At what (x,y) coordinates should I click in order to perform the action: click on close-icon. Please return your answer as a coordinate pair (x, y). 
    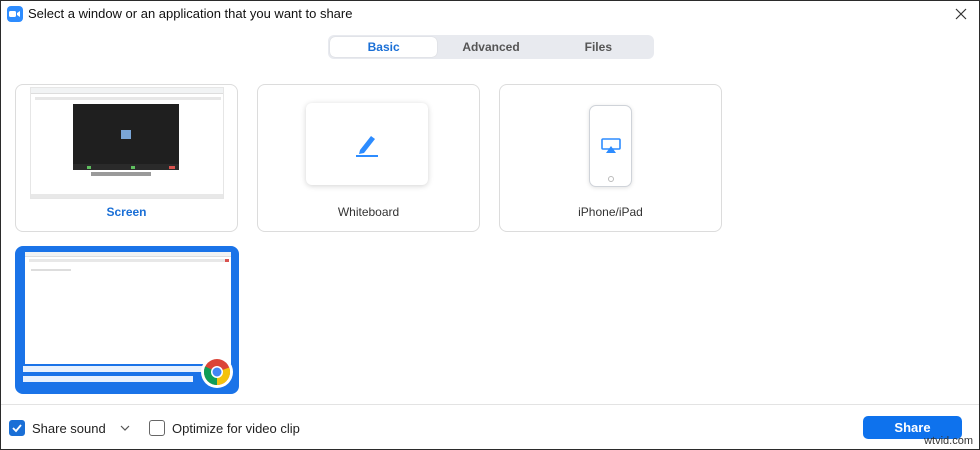
    Looking at the image, I should click on (961, 14).